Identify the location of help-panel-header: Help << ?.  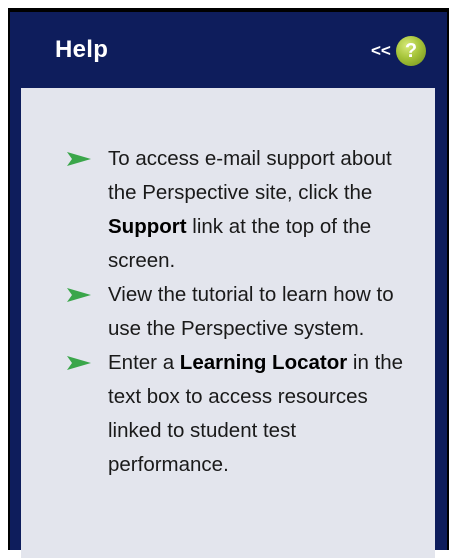
(228, 50).